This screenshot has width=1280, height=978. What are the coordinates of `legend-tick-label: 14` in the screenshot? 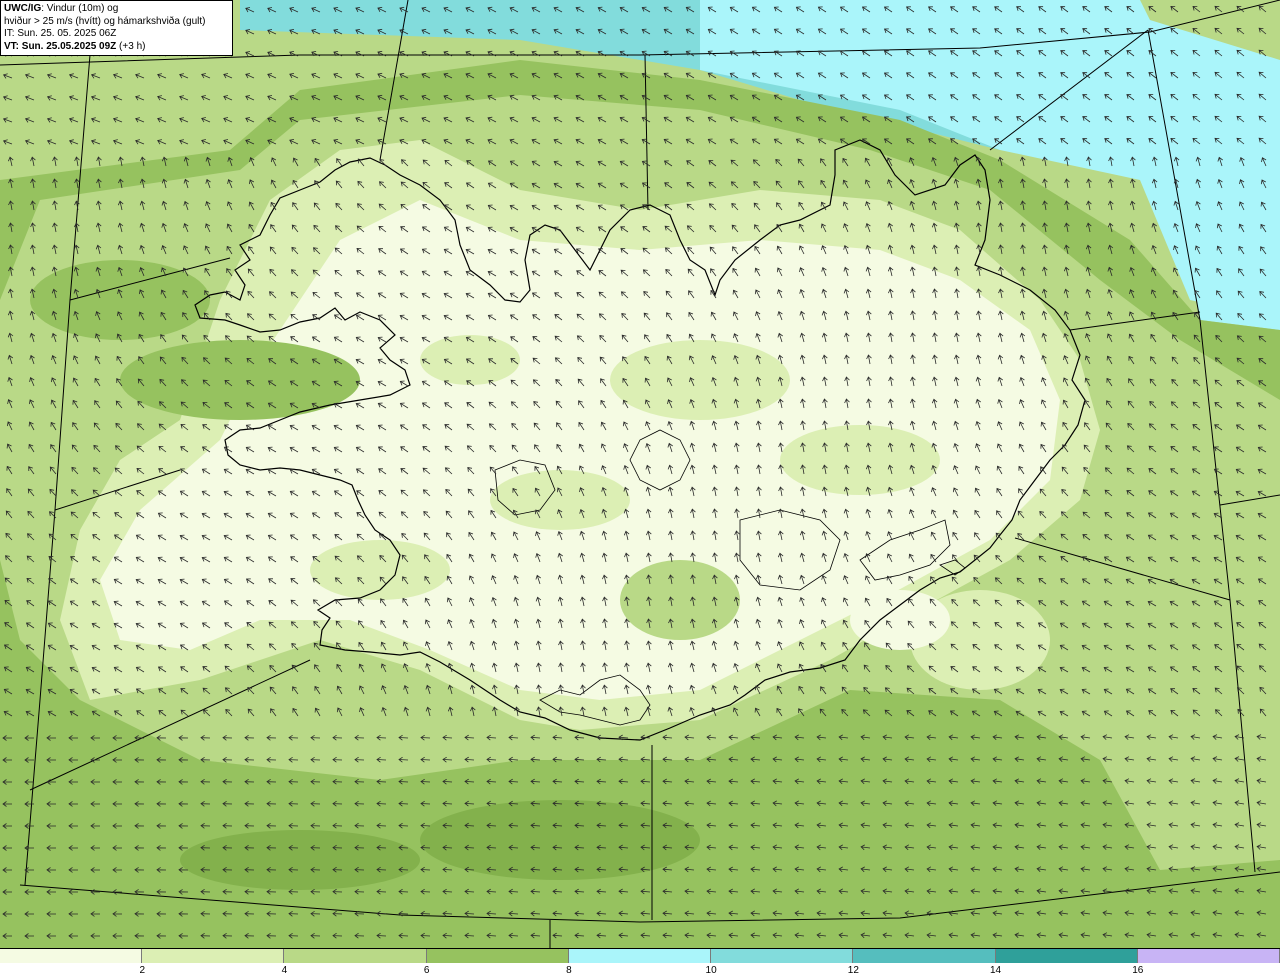 It's located at (995, 970).